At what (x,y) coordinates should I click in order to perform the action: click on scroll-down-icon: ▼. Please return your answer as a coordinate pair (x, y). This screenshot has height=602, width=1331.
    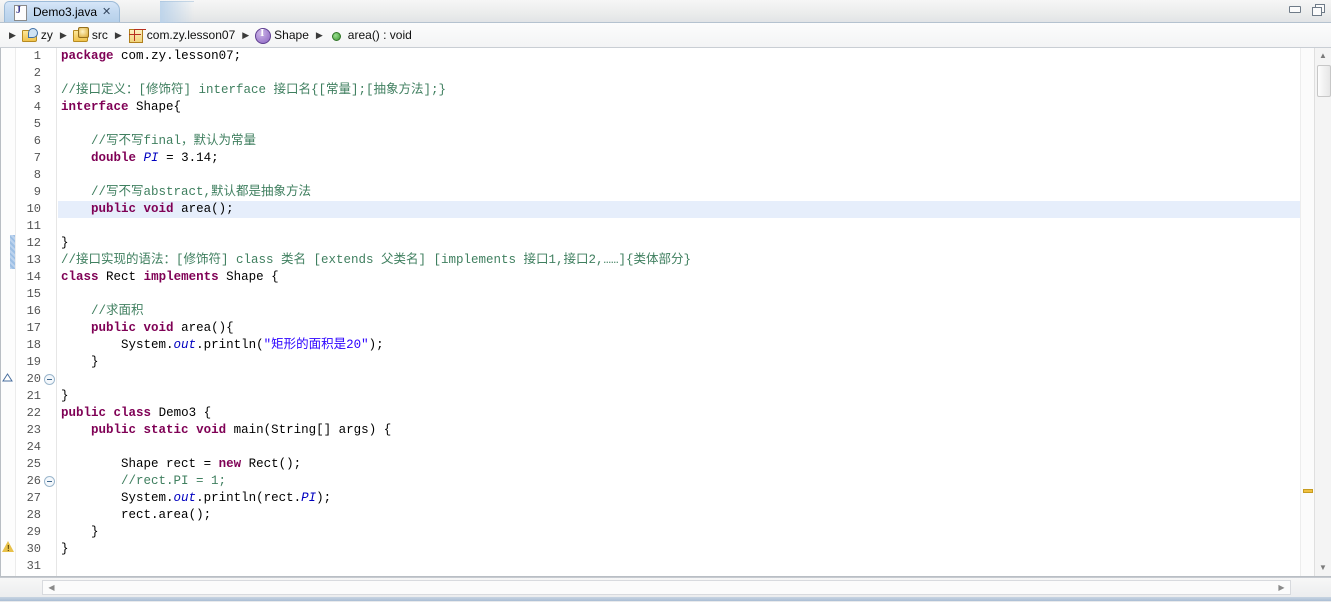
    Looking at the image, I should click on (1323, 568).